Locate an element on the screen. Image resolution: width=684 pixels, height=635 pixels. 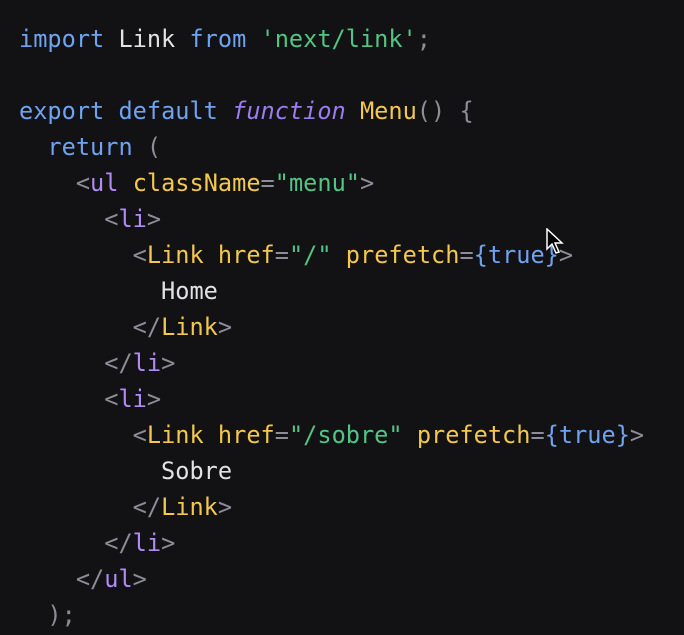
code-token: Home is located at coordinates (118, 291).